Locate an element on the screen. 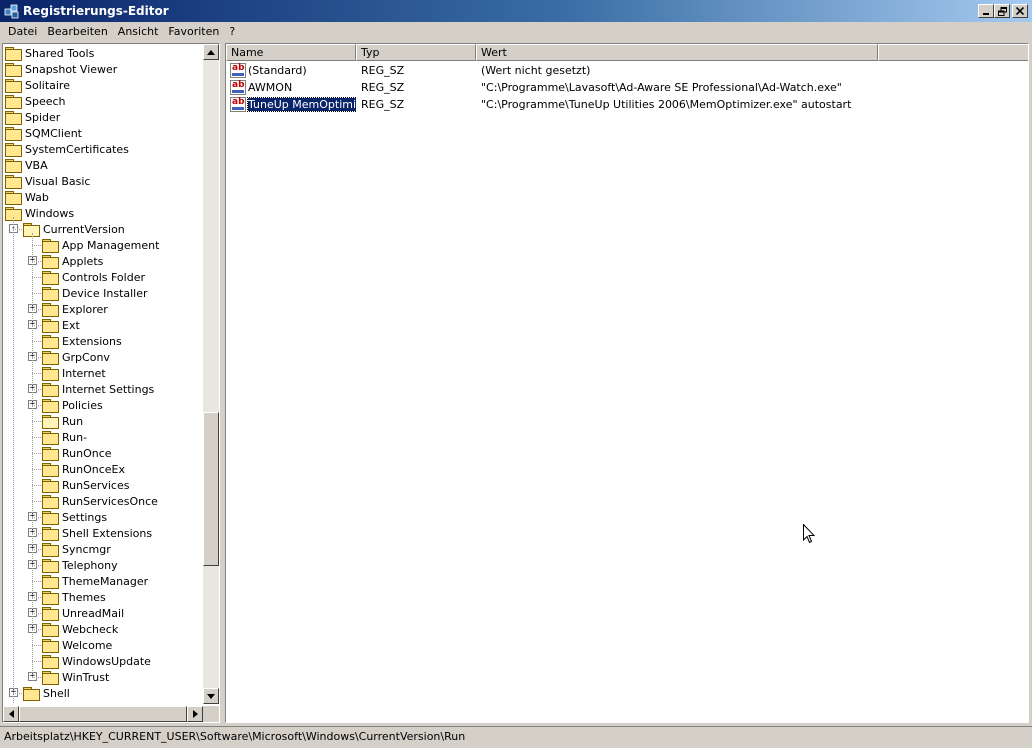 This screenshot has height=748, width=1032. tree-node: Speech is located at coordinates (36, 101).